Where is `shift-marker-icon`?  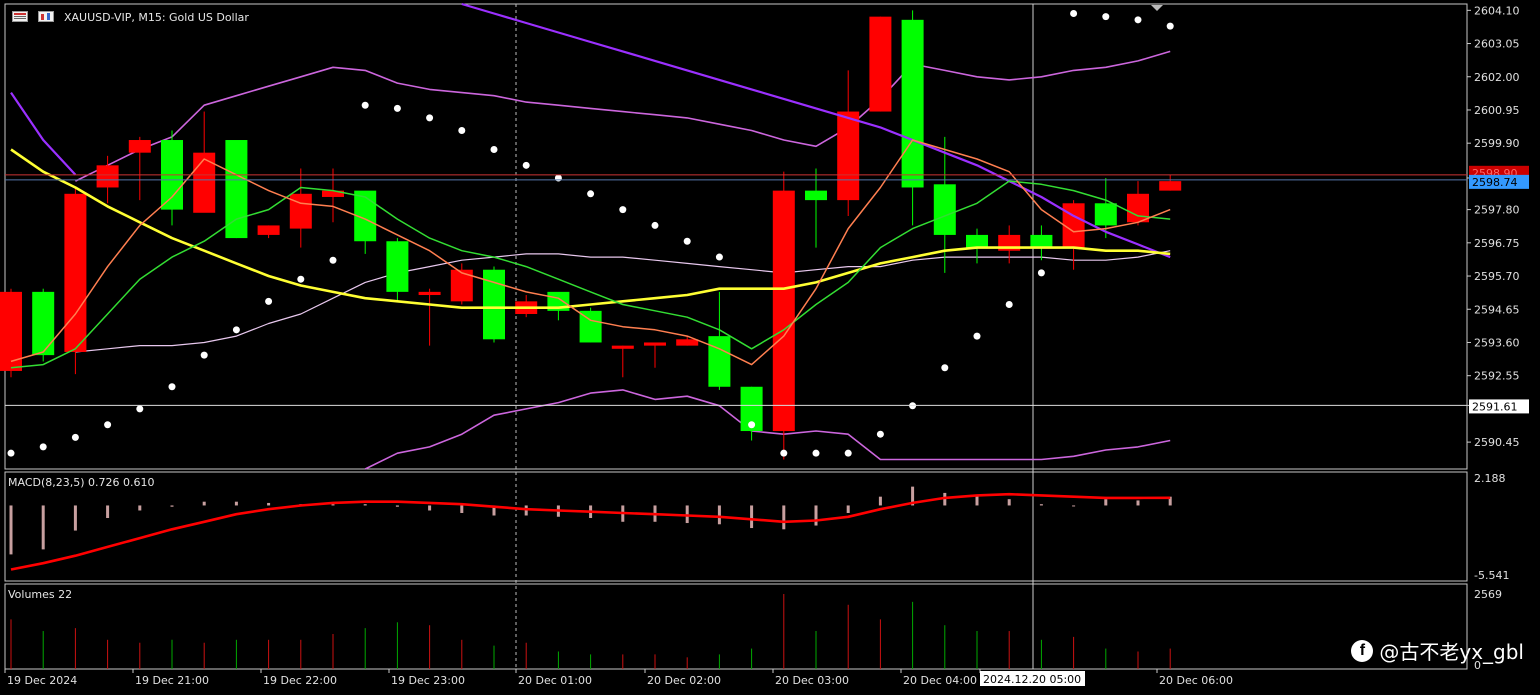 shift-marker-icon is located at coordinates (1157, 8).